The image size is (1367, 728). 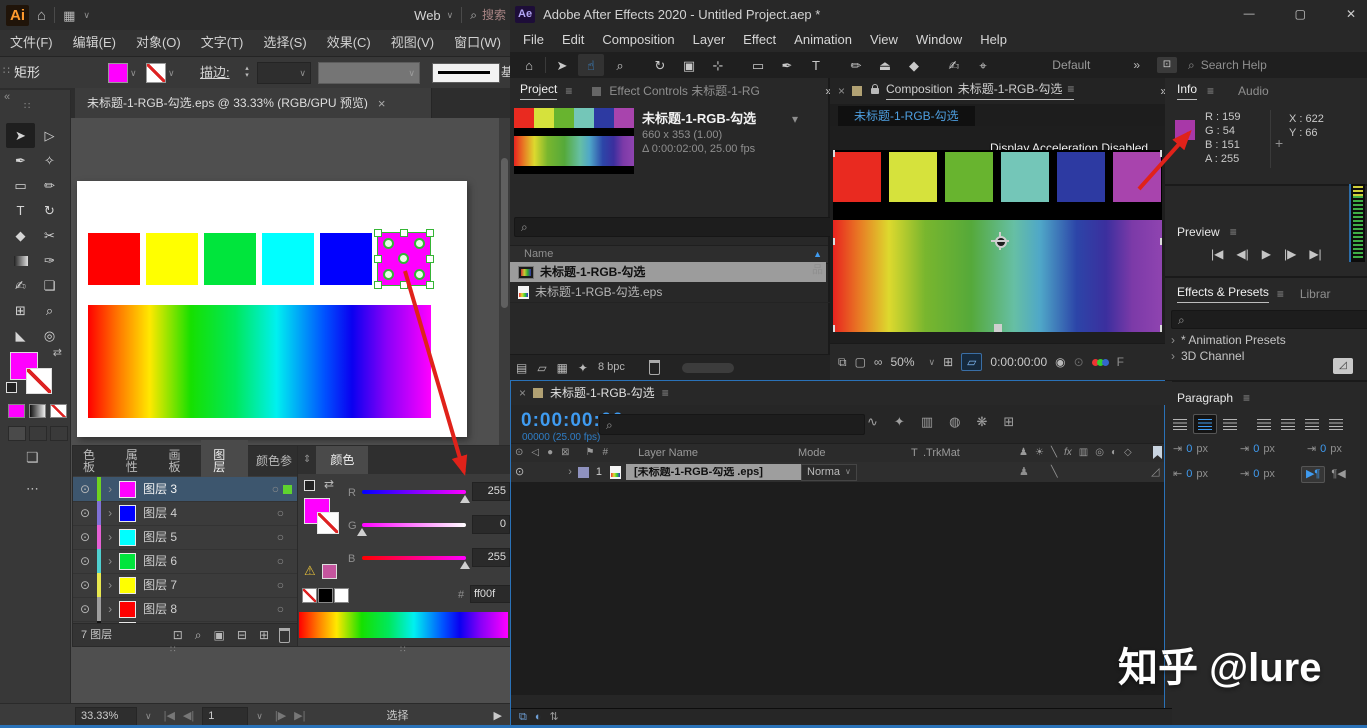 I want to click on rotate-tool: ↻, so click(x=49, y=210).